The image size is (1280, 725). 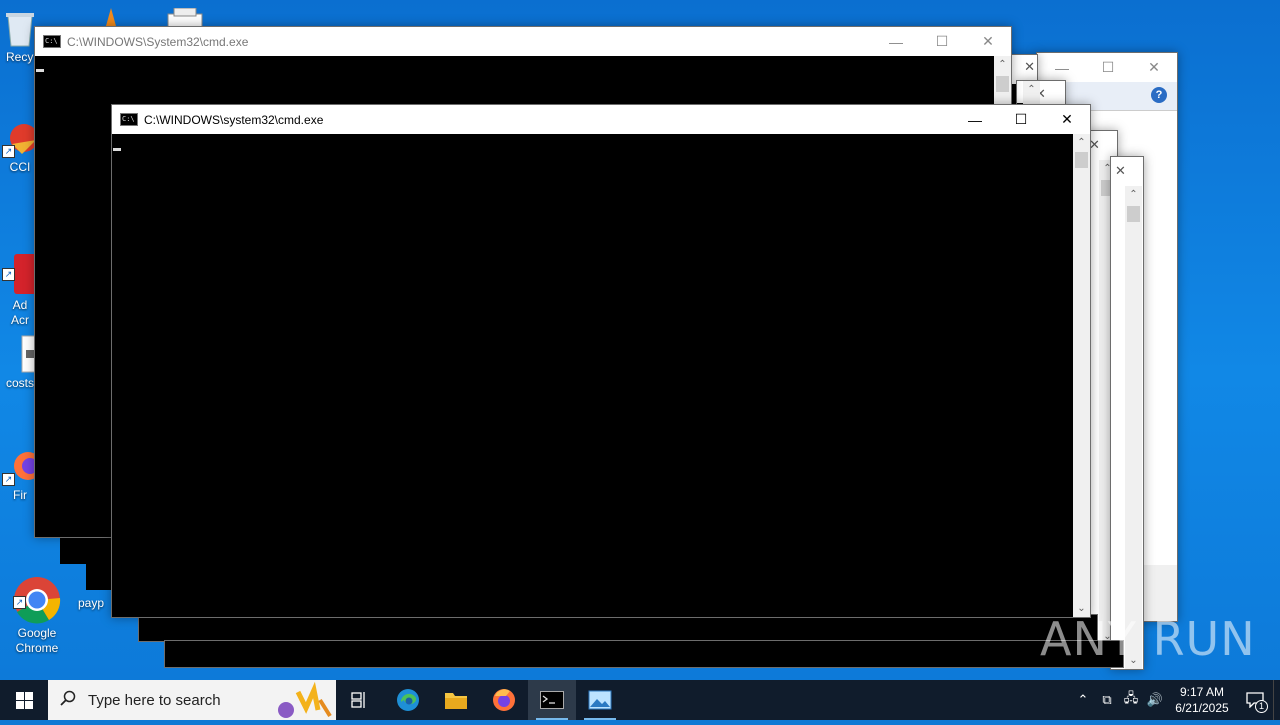 I want to click on folder-icon, so click(x=456, y=701).